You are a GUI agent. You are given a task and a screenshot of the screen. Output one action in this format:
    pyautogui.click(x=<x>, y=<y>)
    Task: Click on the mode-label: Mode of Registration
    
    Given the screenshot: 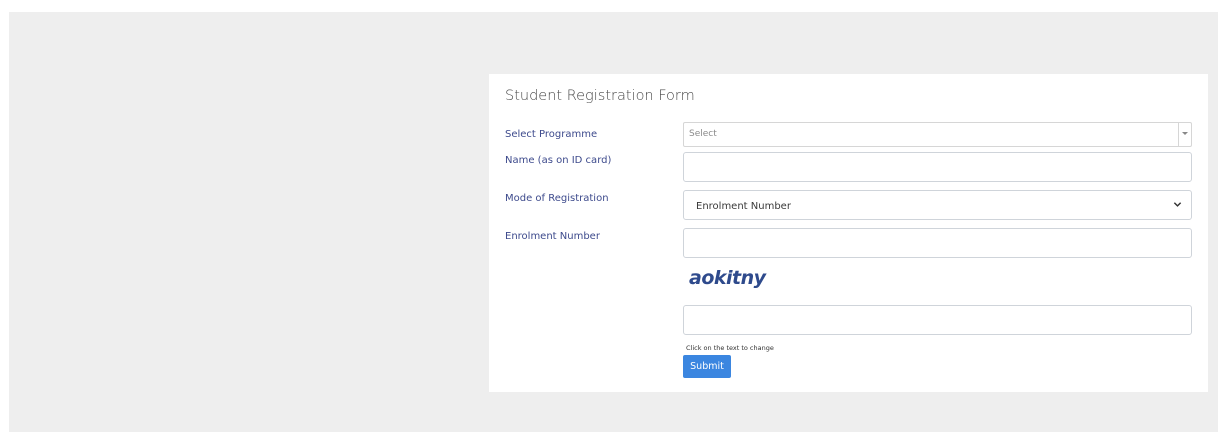 What is the action you would take?
    pyautogui.click(x=557, y=198)
    